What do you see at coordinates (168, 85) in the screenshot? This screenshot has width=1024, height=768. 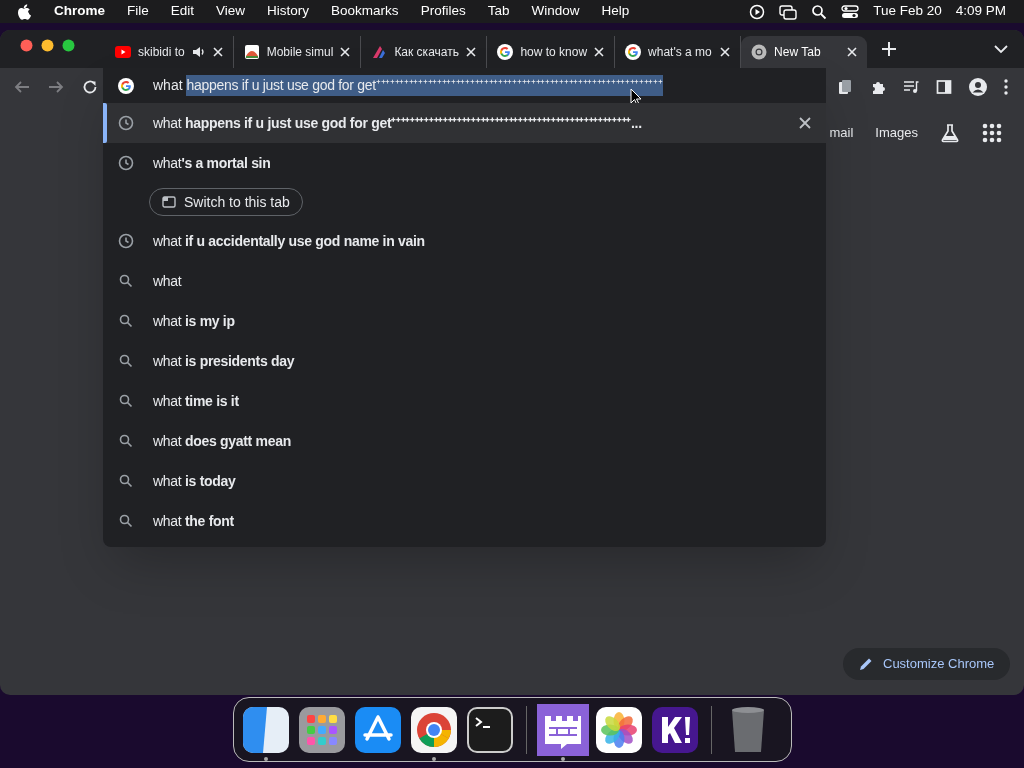 I see `typed-text: what` at bounding box center [168, 85].